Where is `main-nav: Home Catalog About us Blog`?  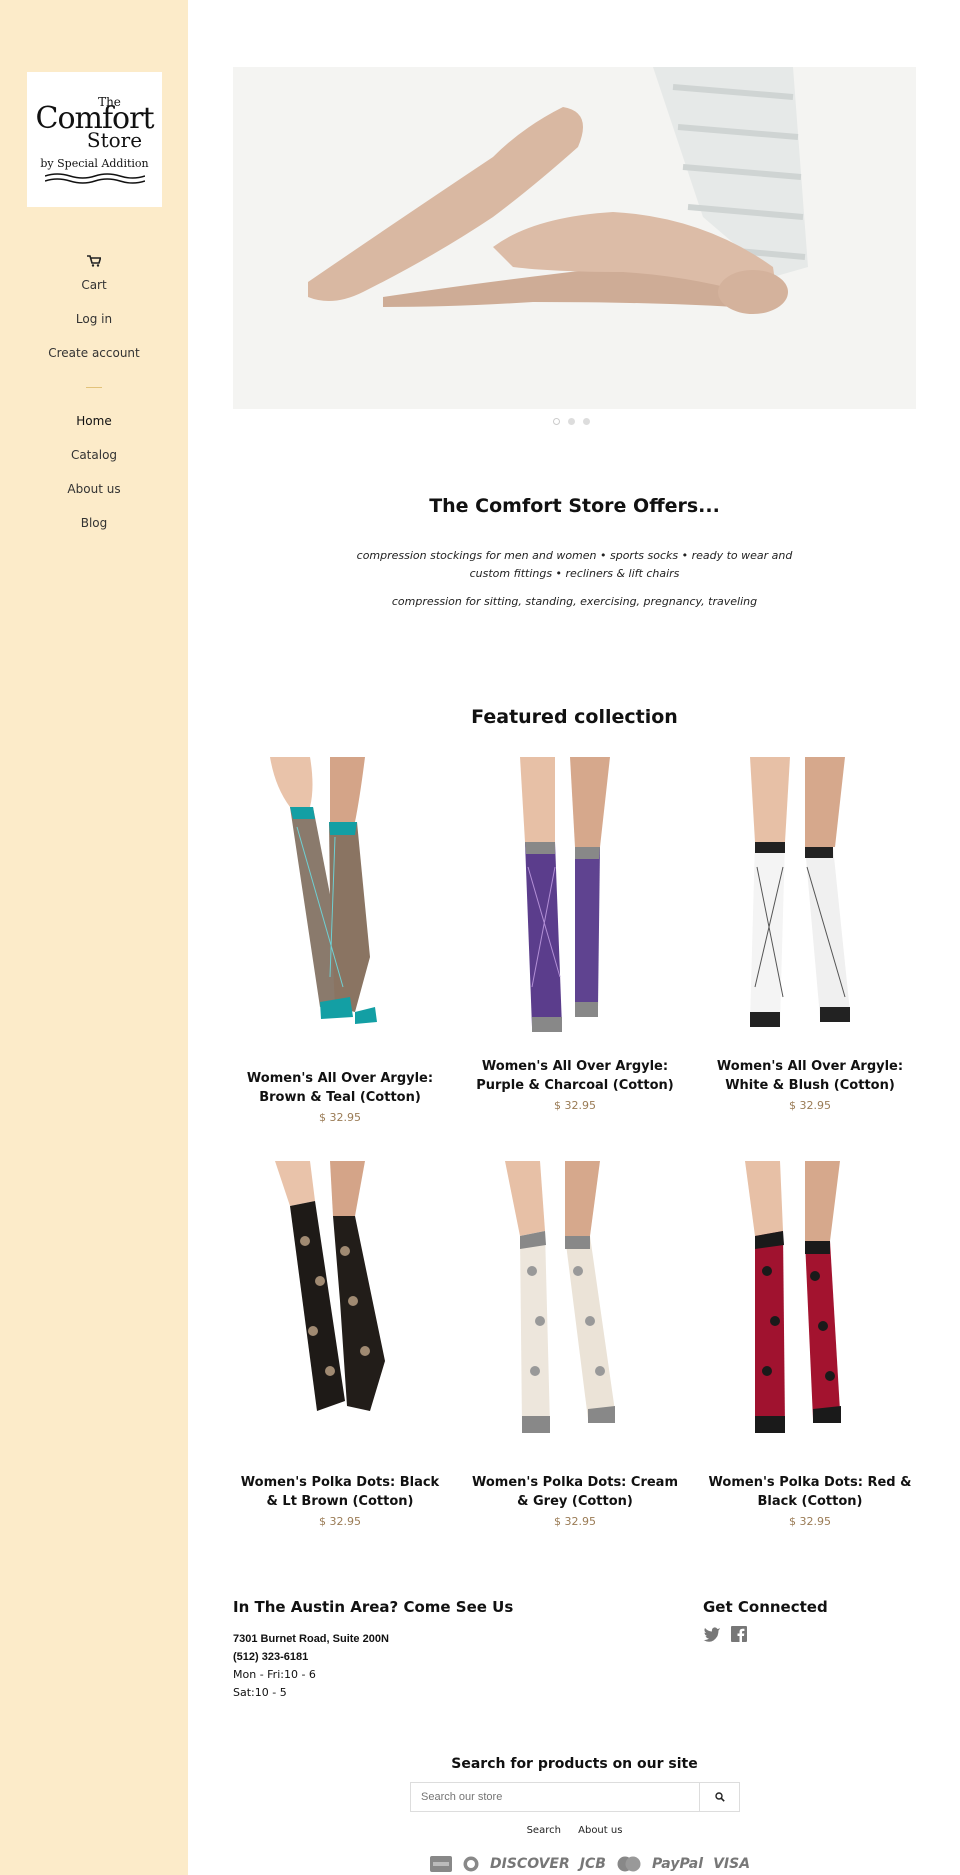 main-nav: Home Catalog About us Blog is located at coordinates (94, 472).